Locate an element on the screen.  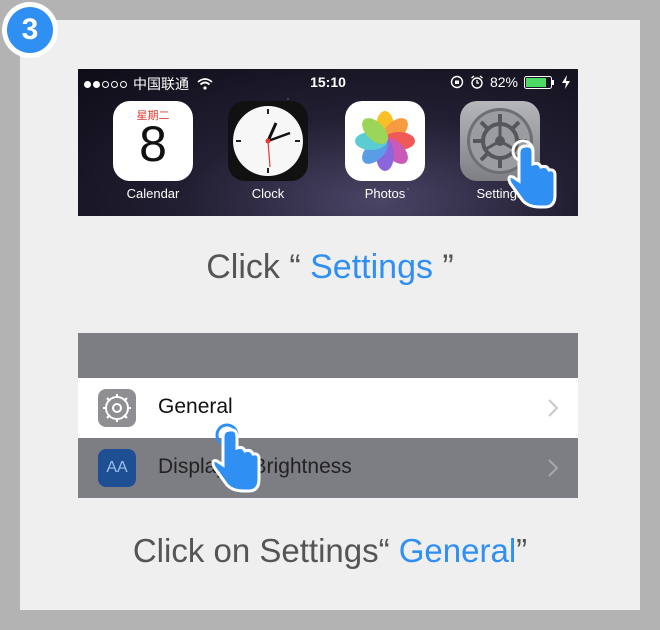
calendar-icon: 星期二 8 is located at coordinates (153, 141).